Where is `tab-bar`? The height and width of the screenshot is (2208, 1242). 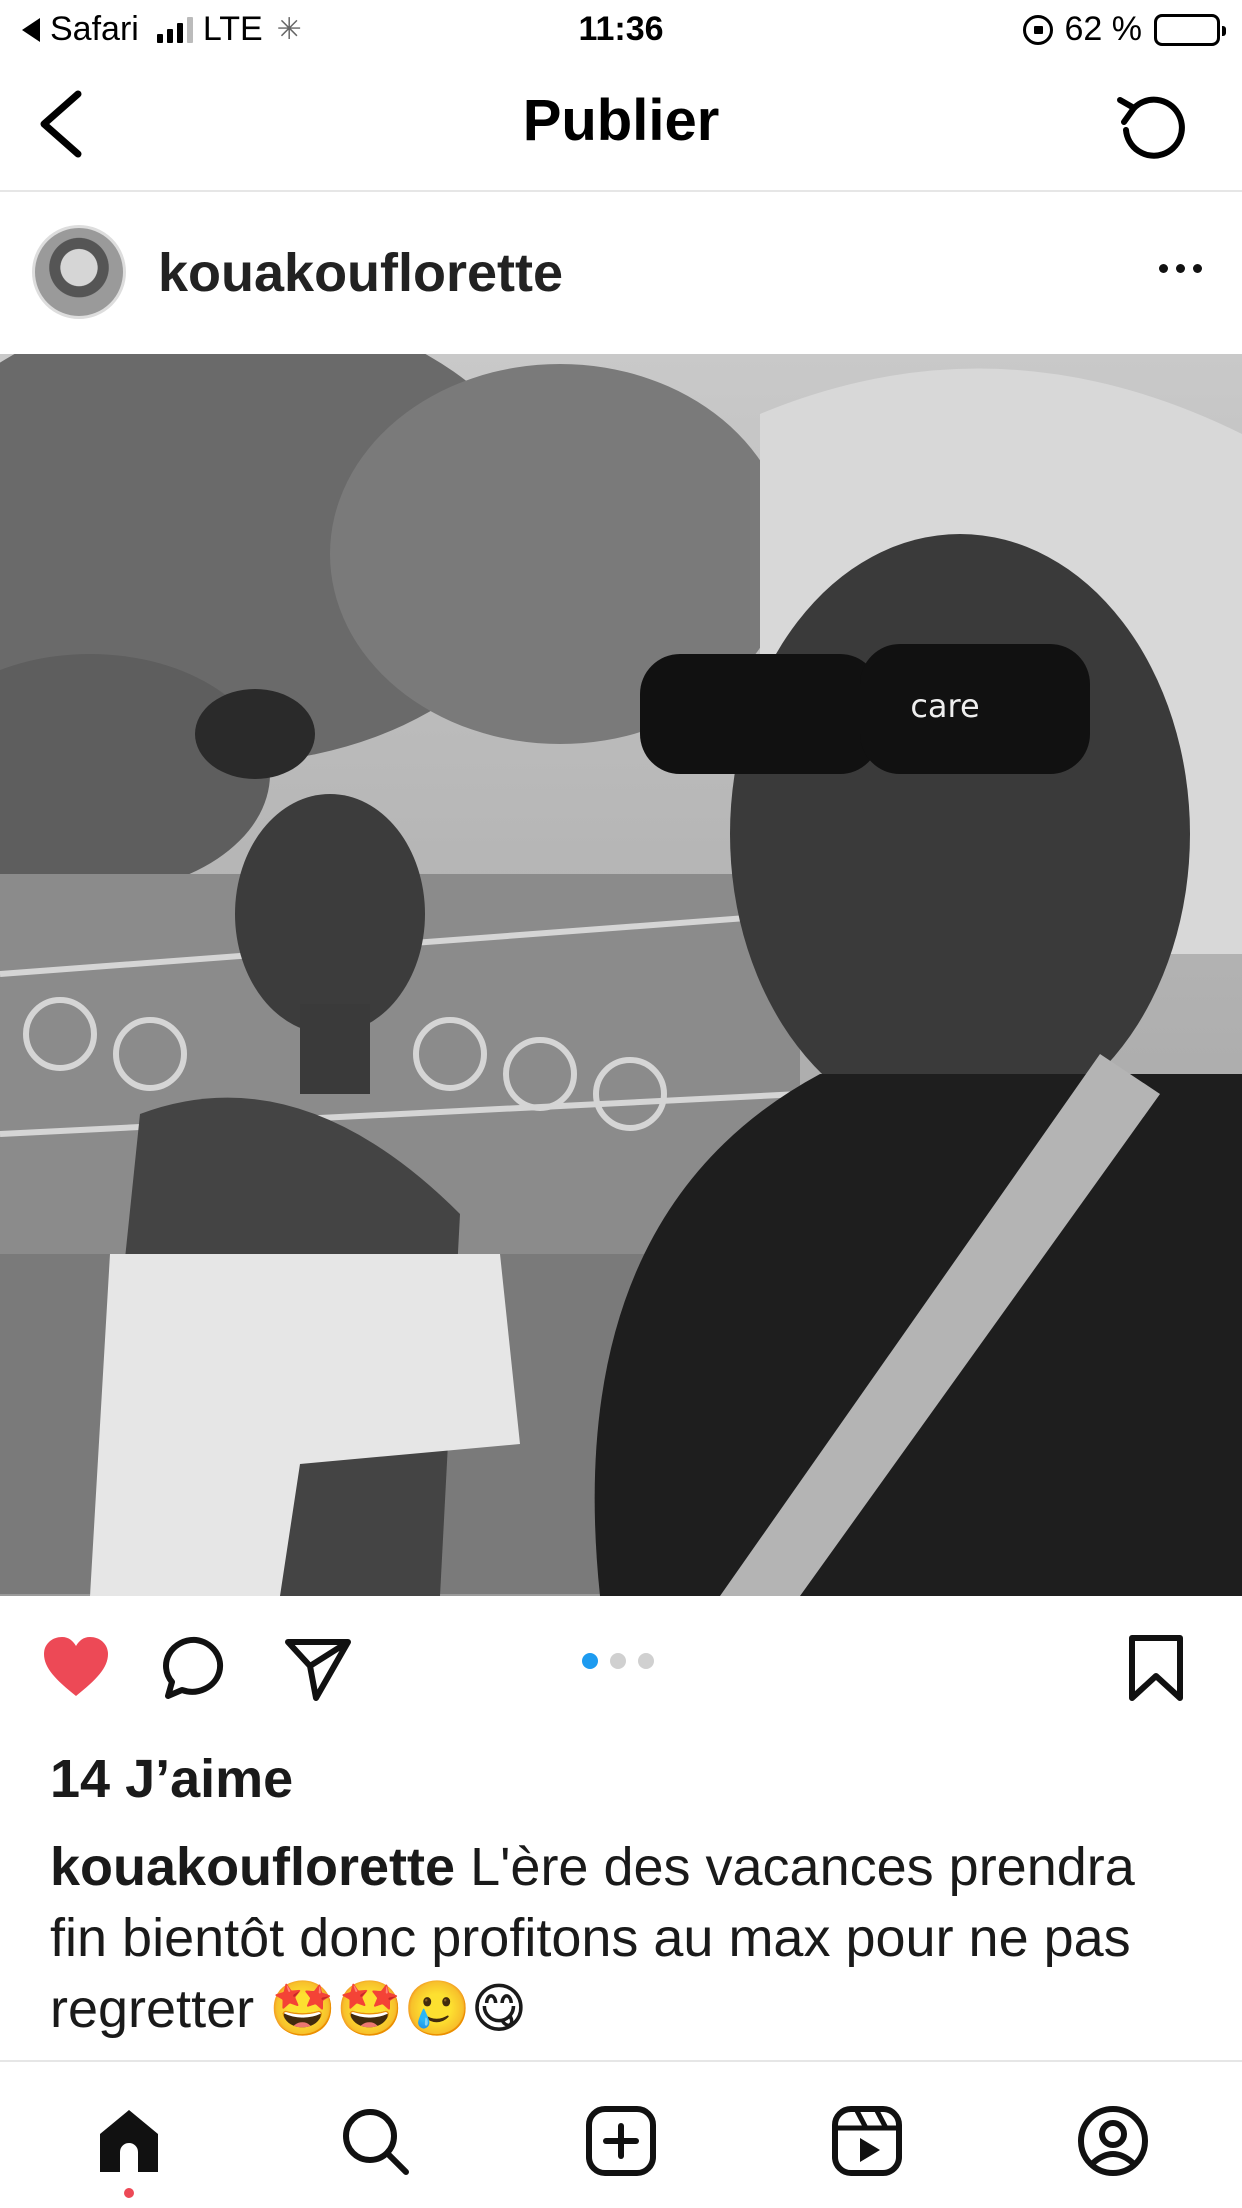 tab-bar is located at coordinates (621, 2134).